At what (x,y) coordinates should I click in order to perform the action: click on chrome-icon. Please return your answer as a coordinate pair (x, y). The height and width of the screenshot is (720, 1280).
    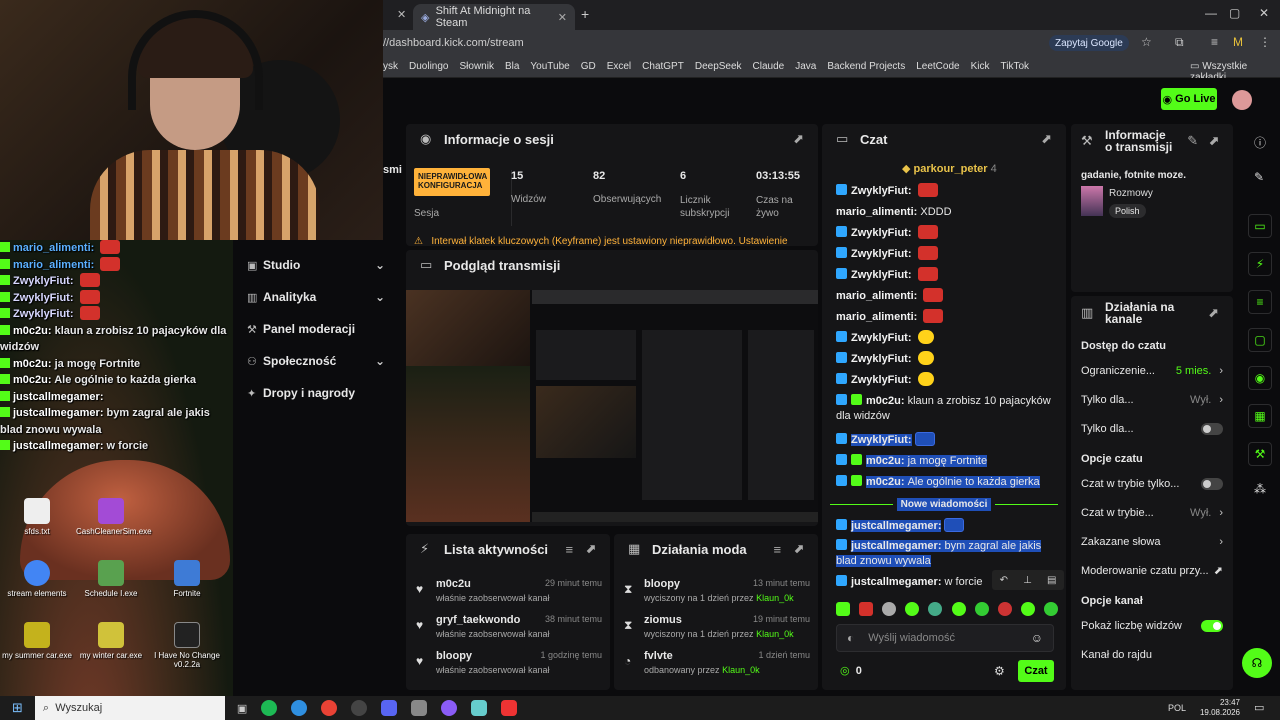
    Looking at the image, I should click on (329, 708).